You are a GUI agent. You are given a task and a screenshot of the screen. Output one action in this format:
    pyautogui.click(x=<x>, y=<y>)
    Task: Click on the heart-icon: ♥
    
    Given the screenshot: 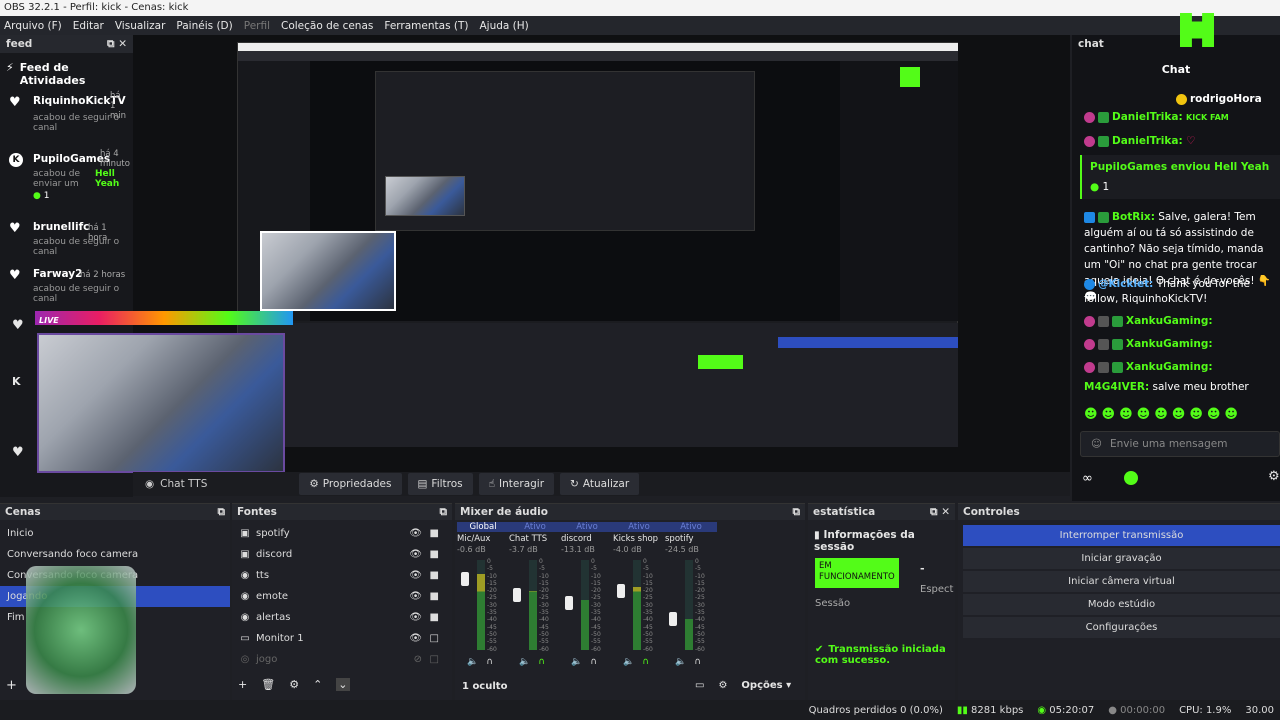 What is the action you would take?
    pyautogui.click(x=18, y=452)
    